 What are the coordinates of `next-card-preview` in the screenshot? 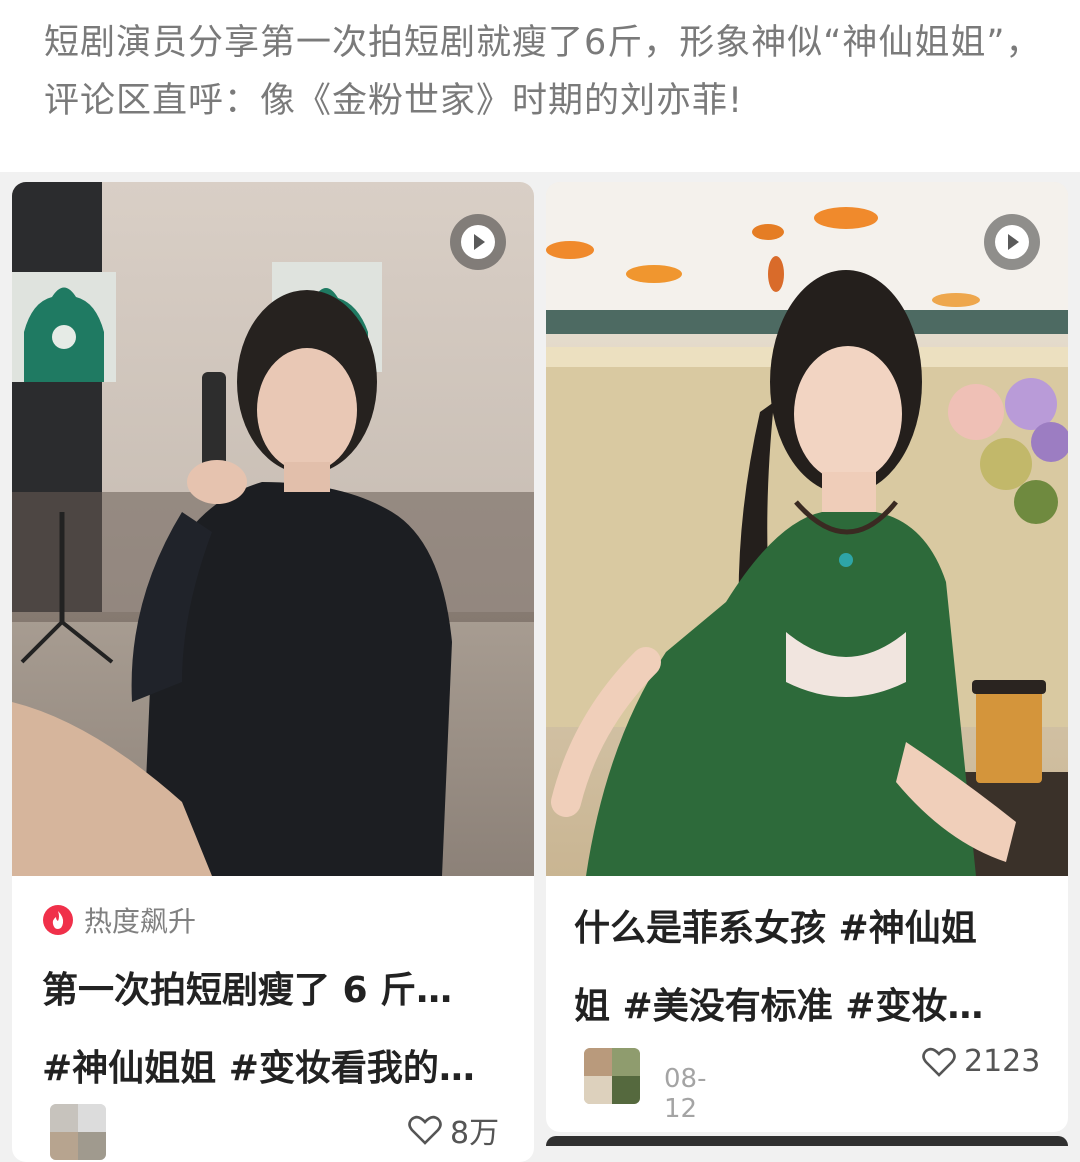 It's located at (807, 1141).